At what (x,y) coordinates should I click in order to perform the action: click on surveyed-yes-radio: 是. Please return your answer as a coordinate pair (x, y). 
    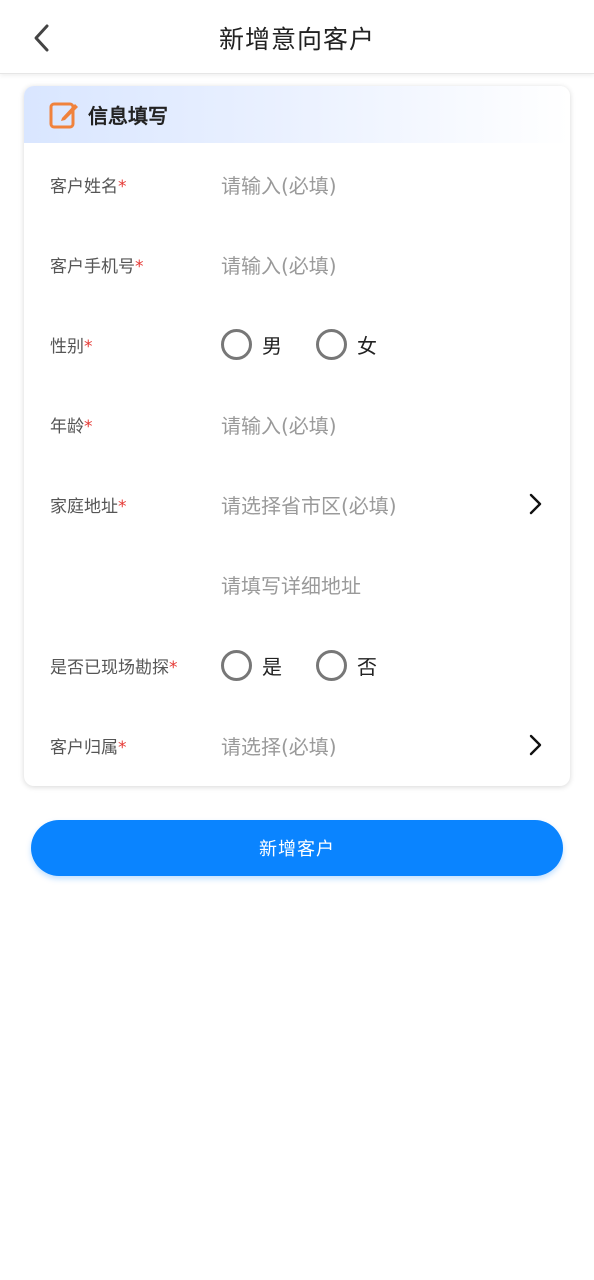
    Looking at the image, I should click on (251, 665).